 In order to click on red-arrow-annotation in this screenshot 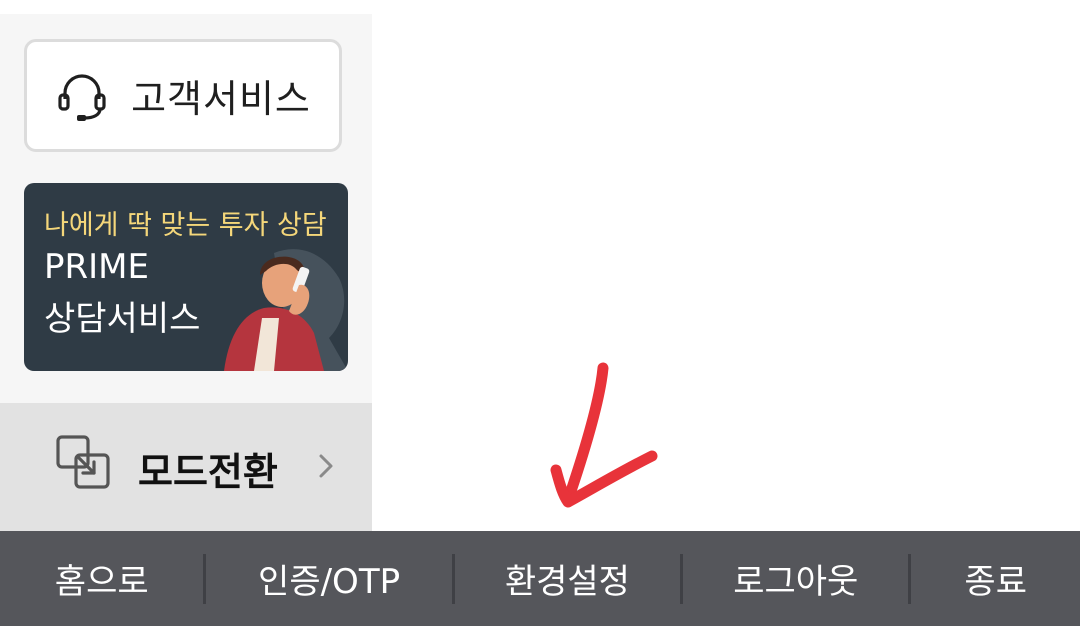, I will do `click(604, 435)`.